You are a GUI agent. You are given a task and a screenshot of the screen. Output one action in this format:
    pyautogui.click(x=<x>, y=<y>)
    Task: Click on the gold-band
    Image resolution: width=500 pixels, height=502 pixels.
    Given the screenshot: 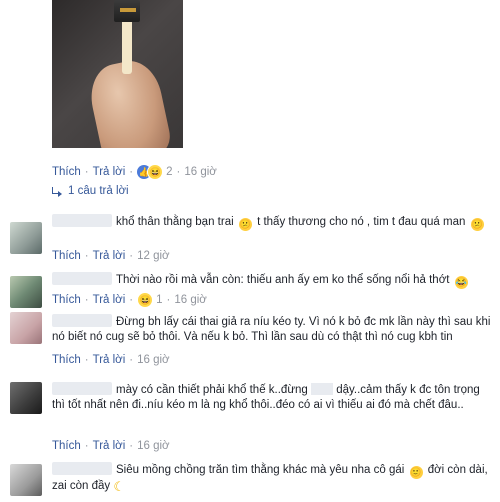 What is the action you would take?
    pyautogui.click(x=128, y=10)
    